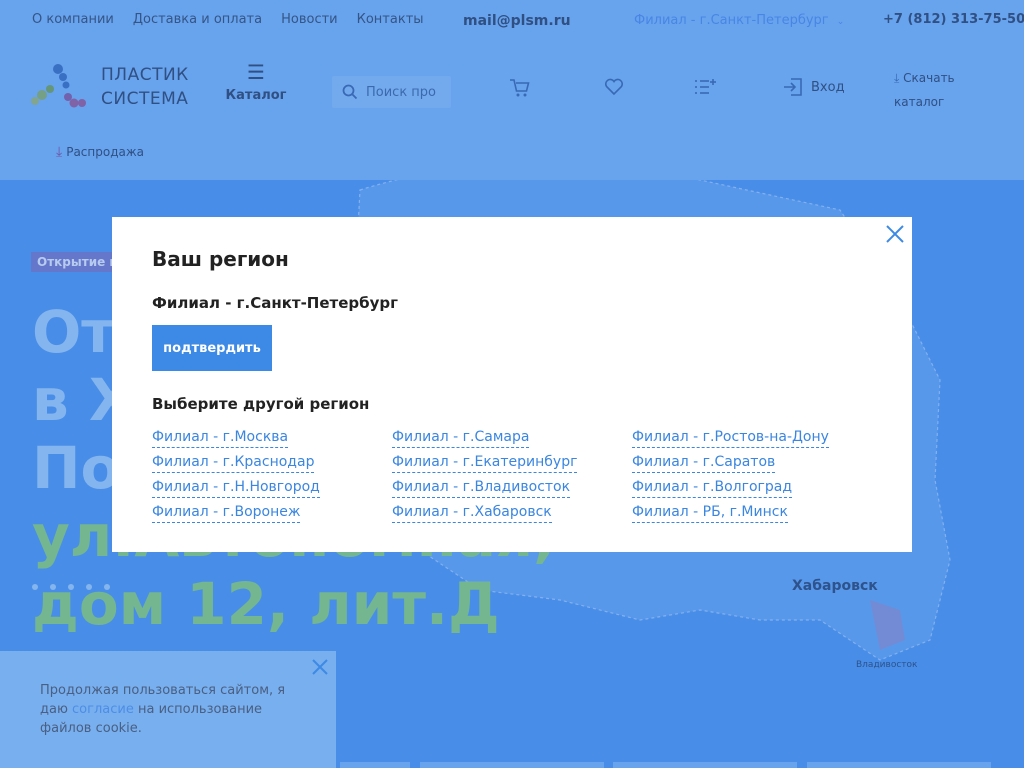 The height and width of the screenshot is (768, 1024). I want to click on region-link-voronezh: Филиал - г.Воронеж, so click(226, 512).